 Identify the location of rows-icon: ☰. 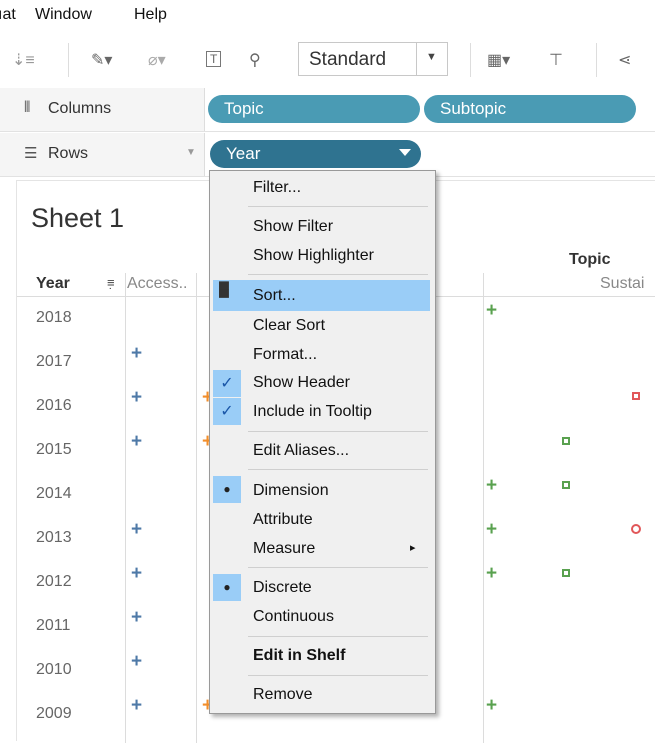
(31, 153).